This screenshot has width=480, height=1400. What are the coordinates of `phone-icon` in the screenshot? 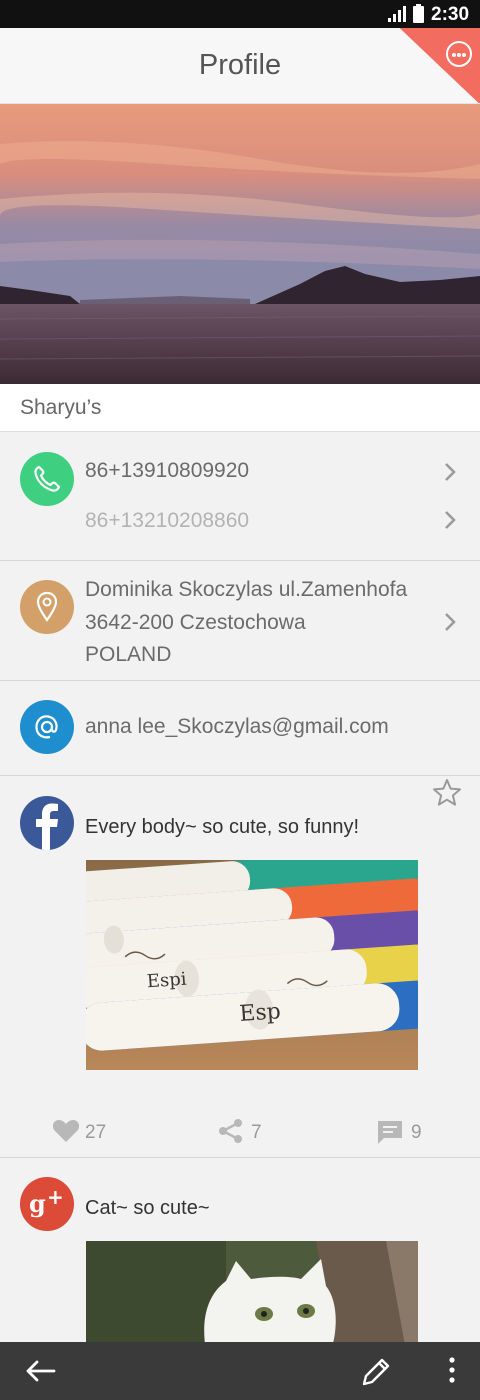 It's located at (47, 479).